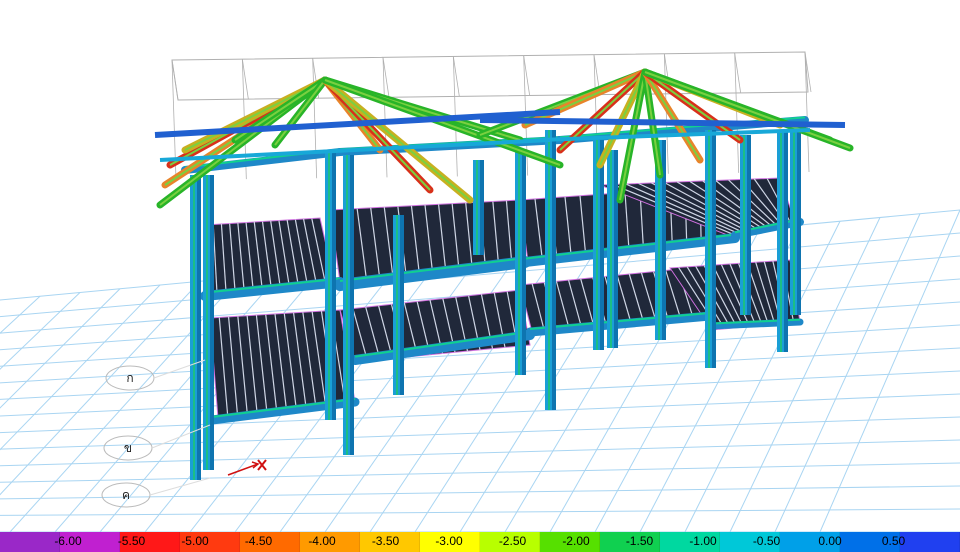 The height and width of the screenshot is (552, 960). I want to click on legend-label: 0.50, so click(893, 541).